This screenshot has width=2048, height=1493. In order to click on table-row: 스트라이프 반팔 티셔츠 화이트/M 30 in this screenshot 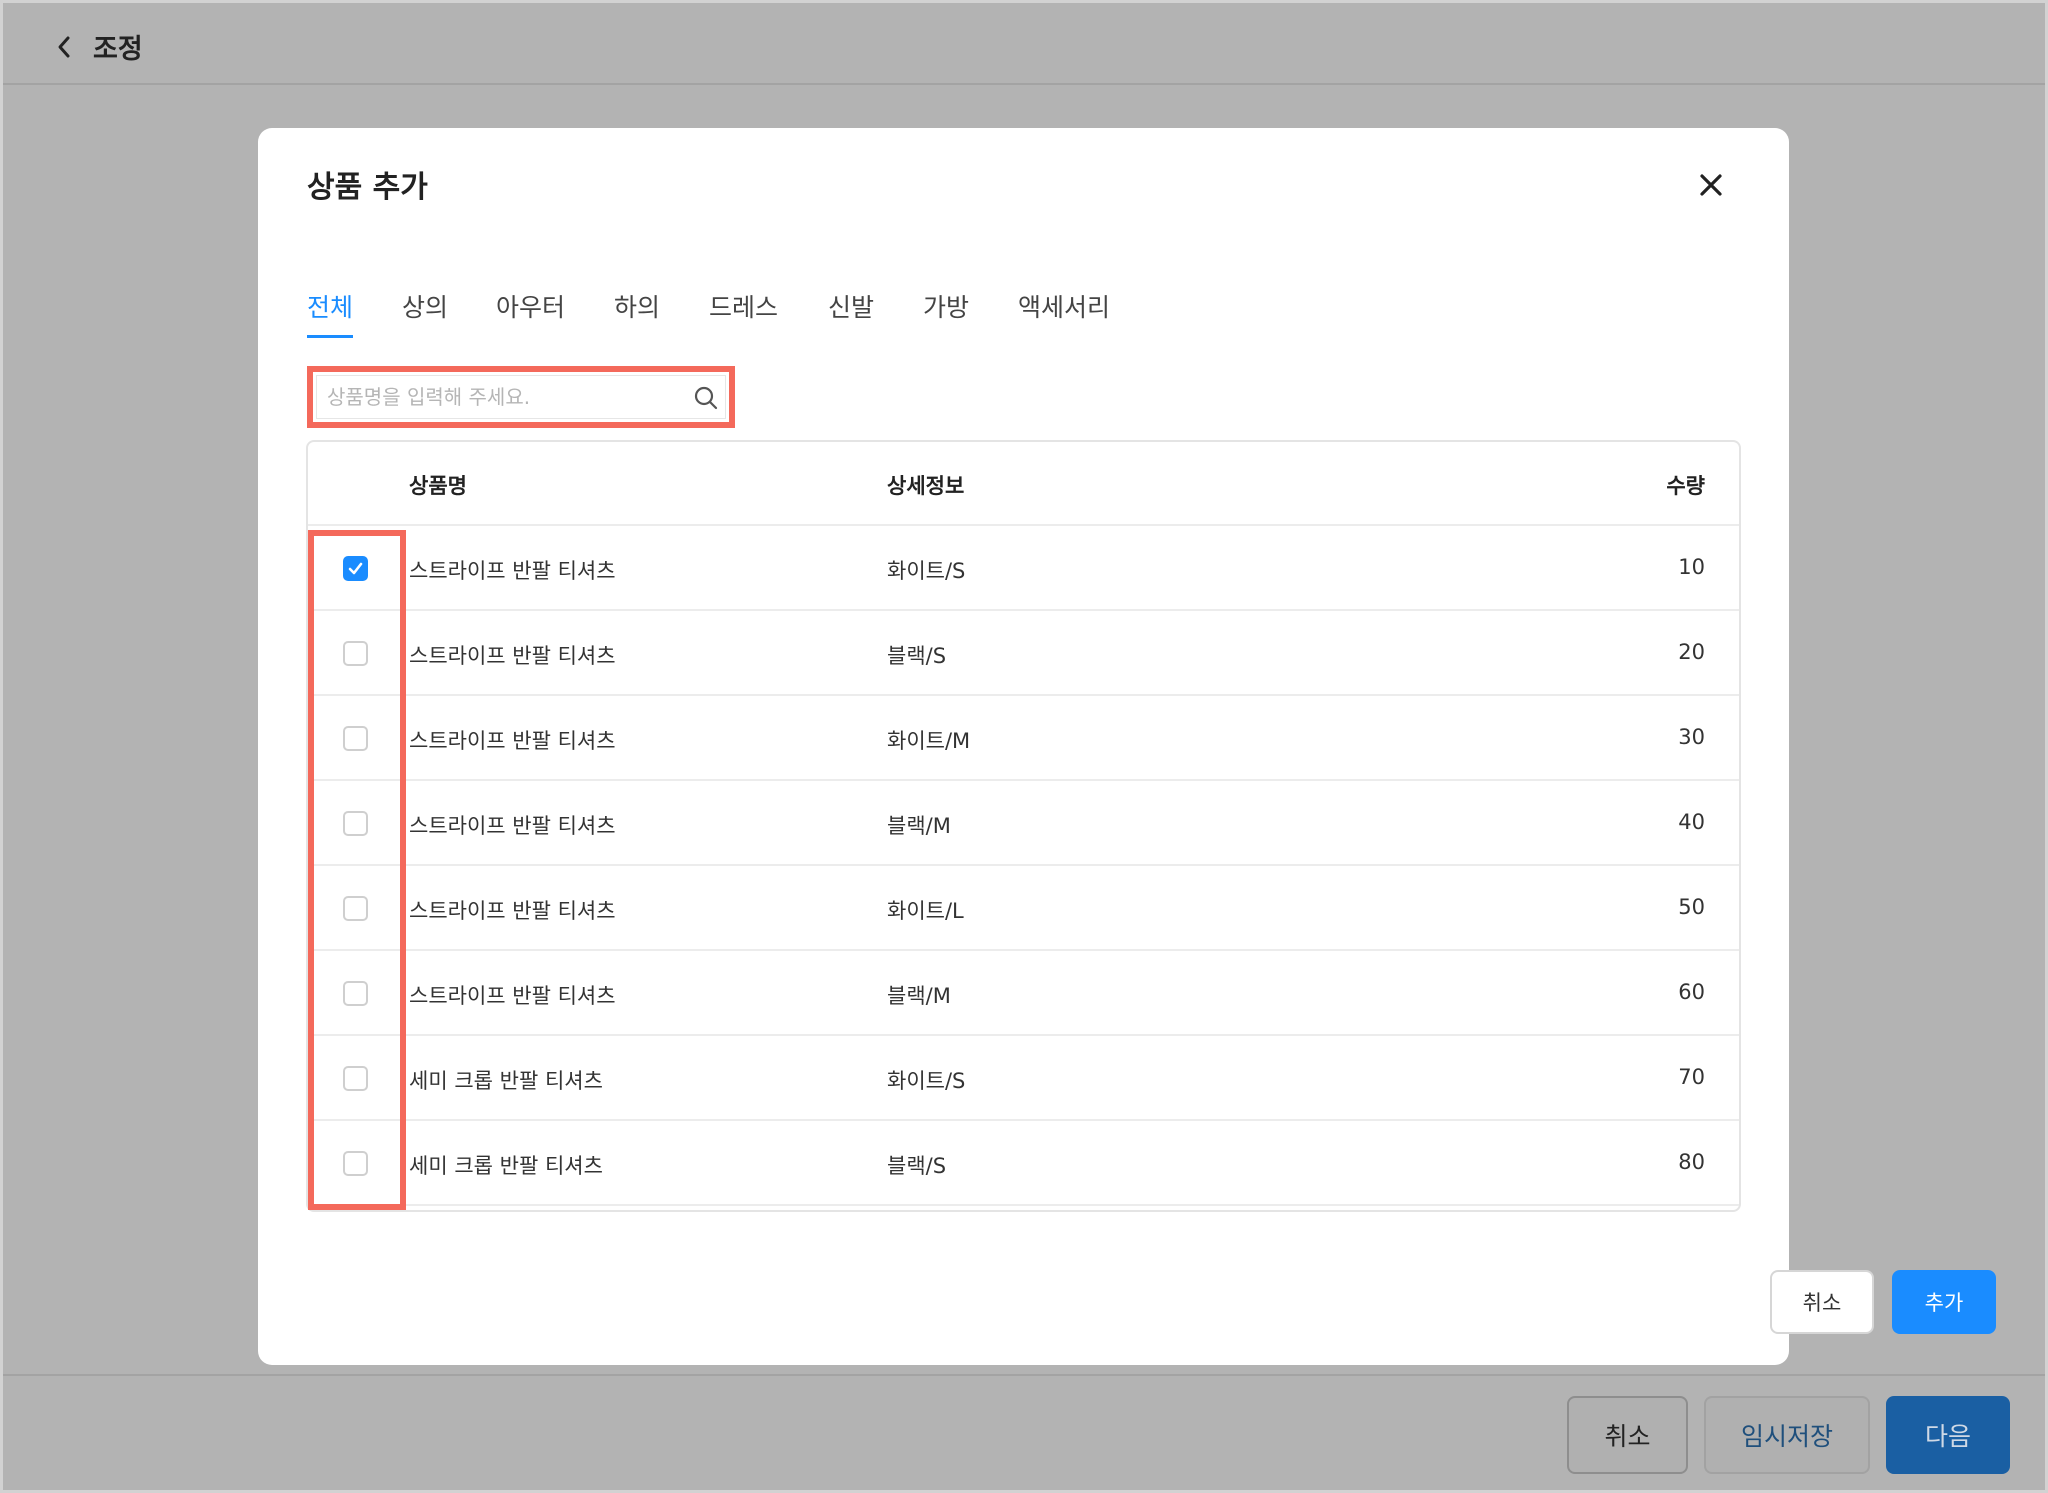, I will do `click(1023, 738)`.